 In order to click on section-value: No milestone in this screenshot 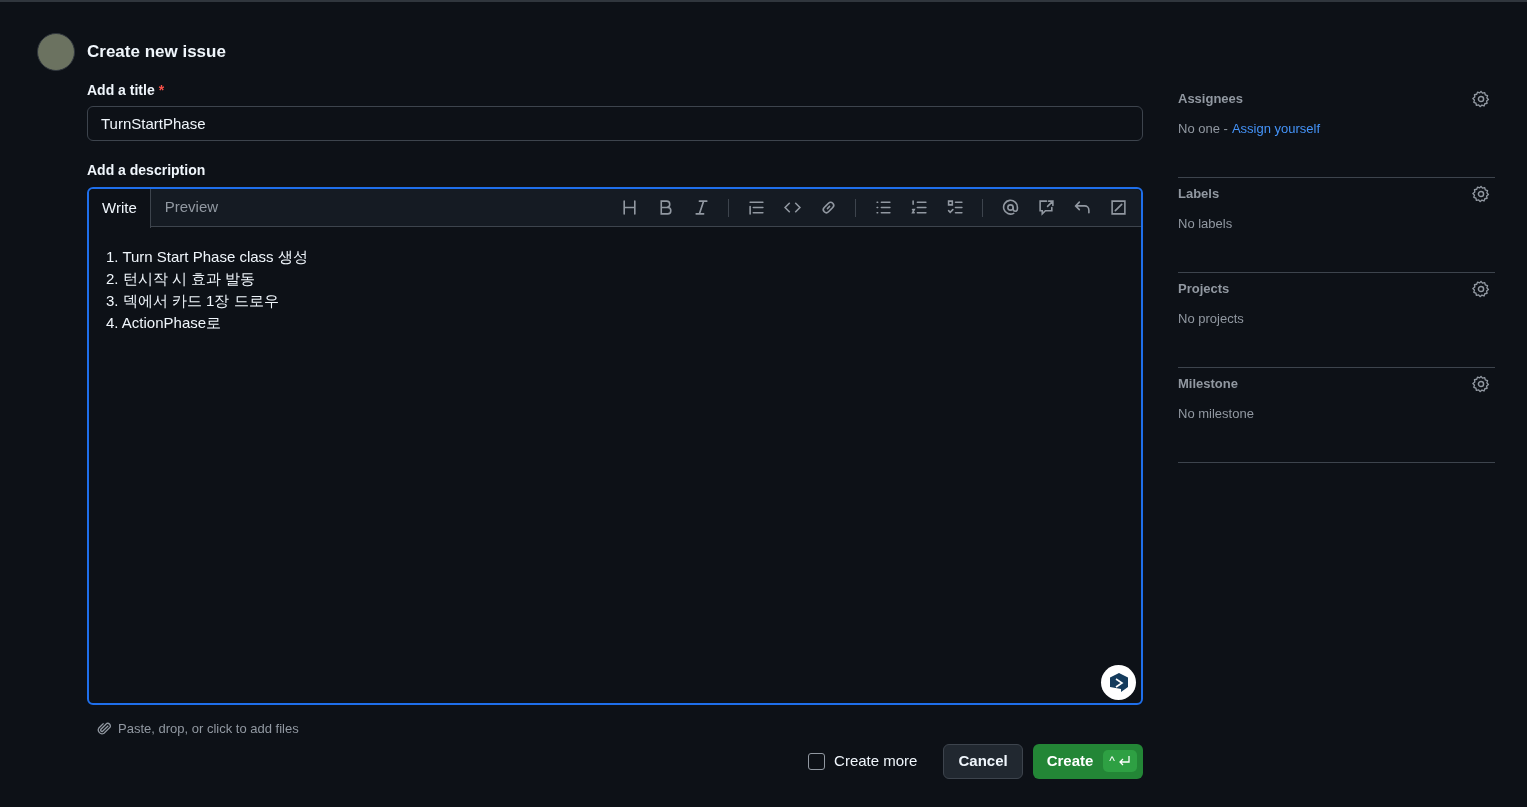, I will do `click(1216, 413)`.